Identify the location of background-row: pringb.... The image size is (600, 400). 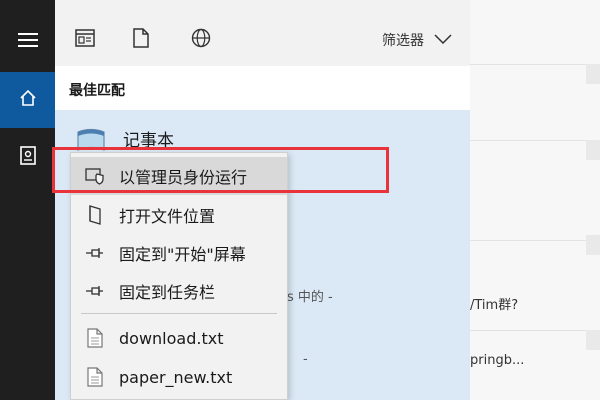
(497, 360).